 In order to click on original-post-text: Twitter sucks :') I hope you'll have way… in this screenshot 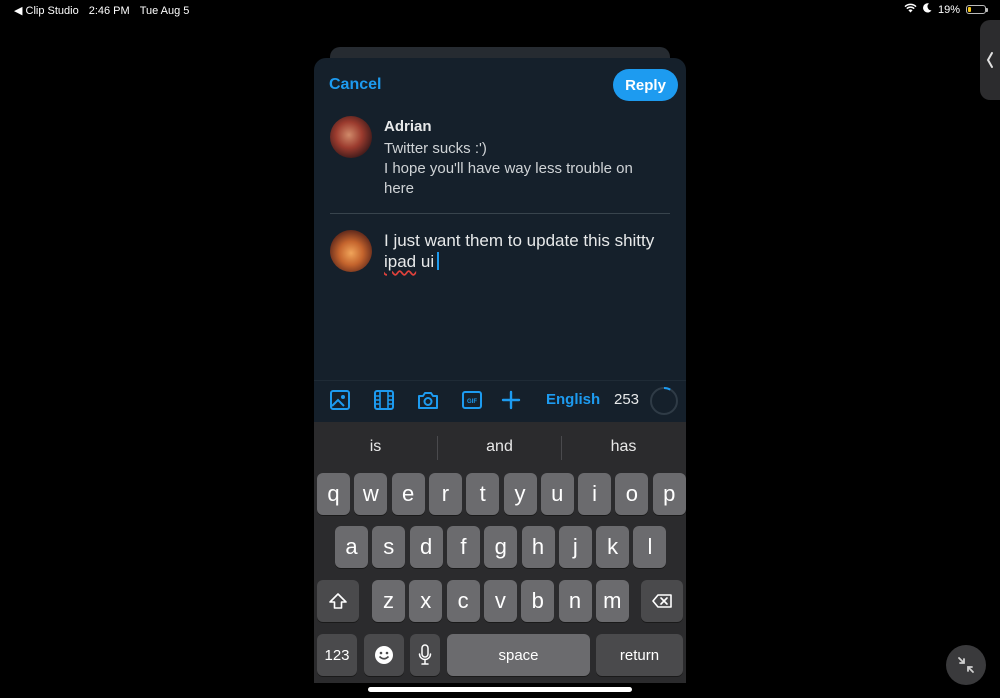, I will do `click(524, 169)`.